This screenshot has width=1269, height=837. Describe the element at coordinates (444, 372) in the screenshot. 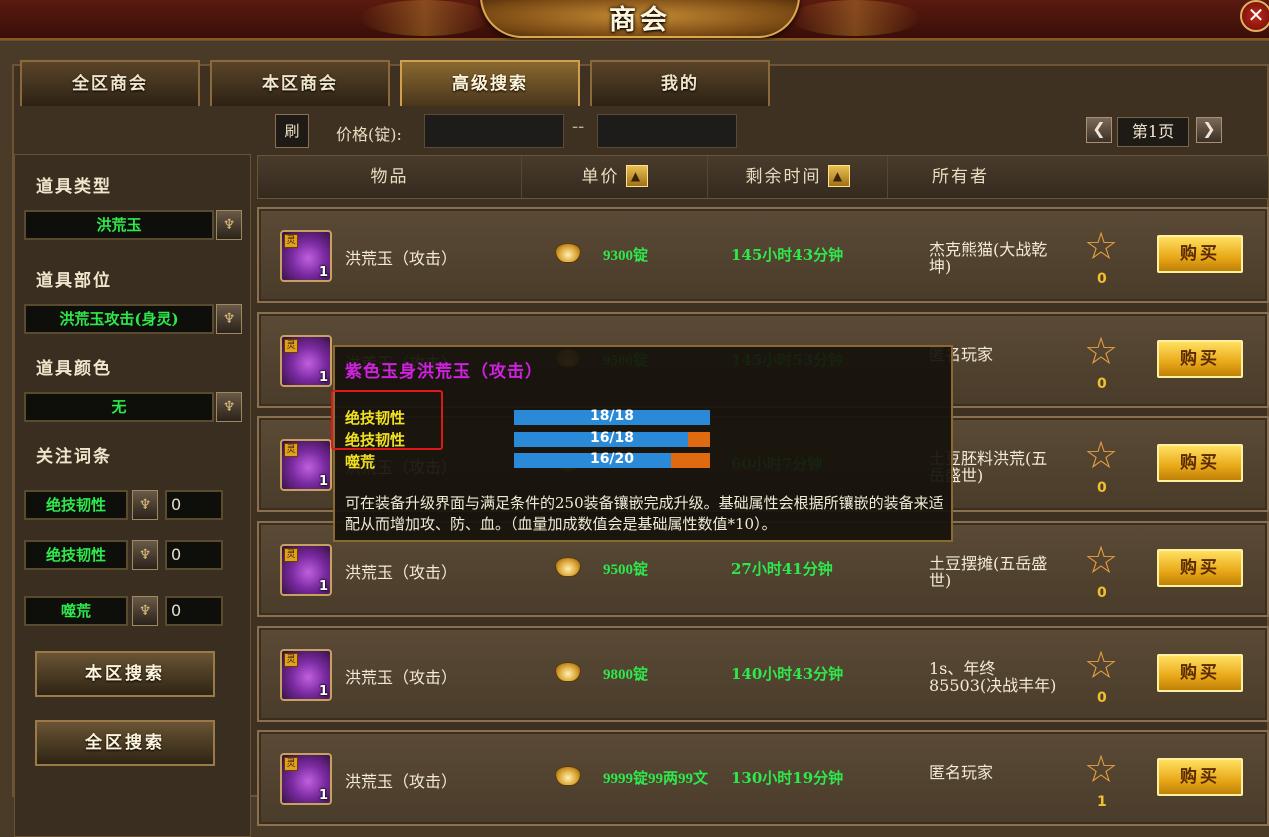

I see `tooltip-title: 紫色玉身洪荒玉（攻击）` at that location.